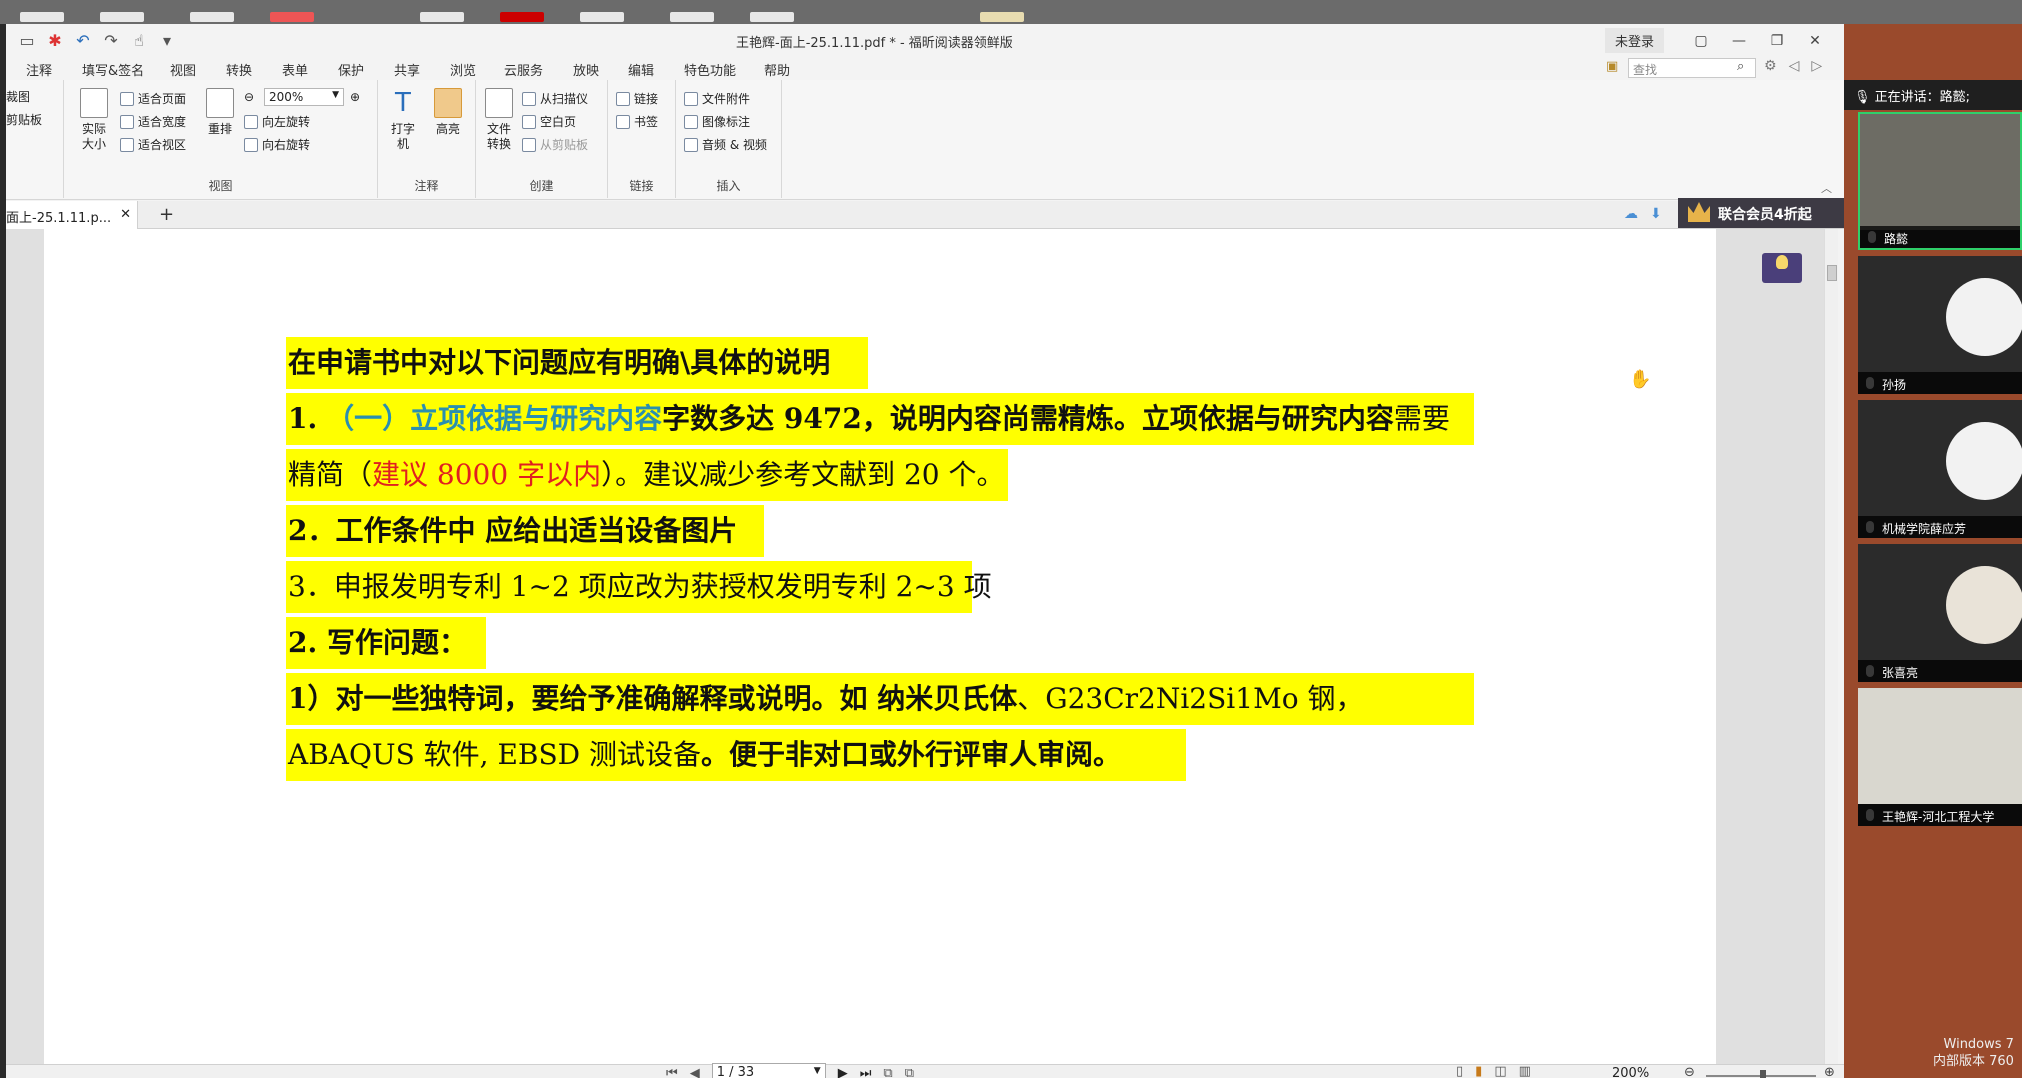 Image resolution: width=2022 pixels, height=1078 pixels. Describe the element at coordinates (39, 69) in the screenshot. I see `menu-comment: 注释` at that location.